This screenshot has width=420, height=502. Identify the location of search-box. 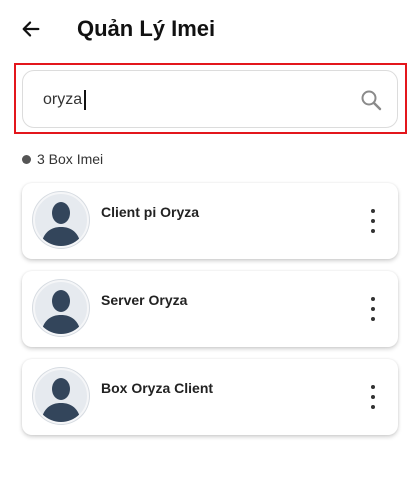
(210, 99).